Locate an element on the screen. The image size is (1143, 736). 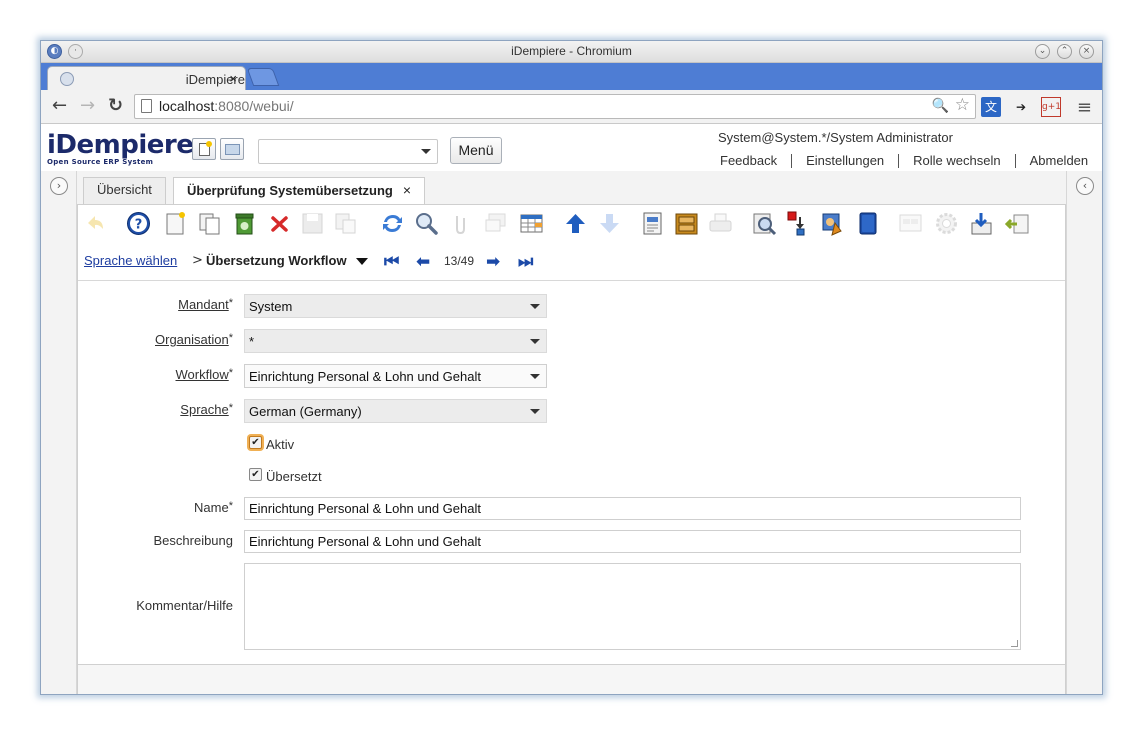
open-folder-button is located at coordinates (232, 149).